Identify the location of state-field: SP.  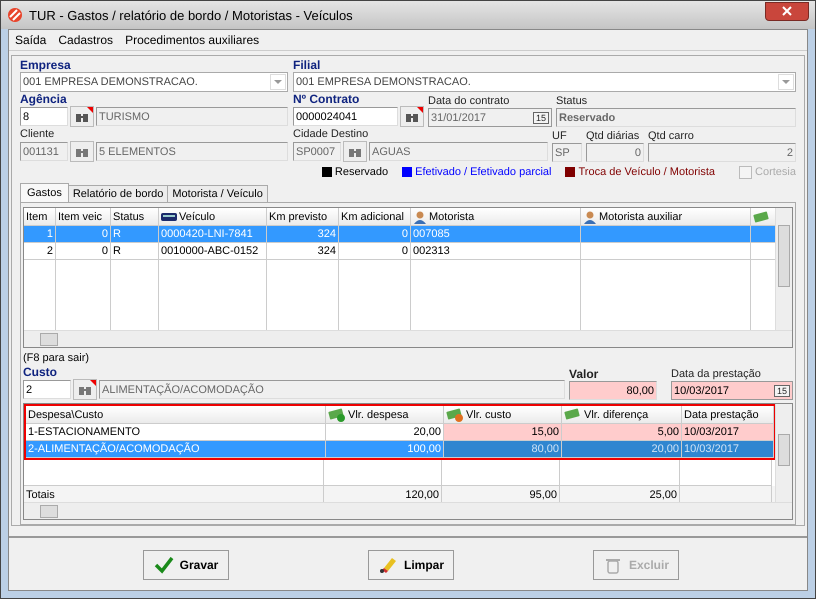
(567, 152).